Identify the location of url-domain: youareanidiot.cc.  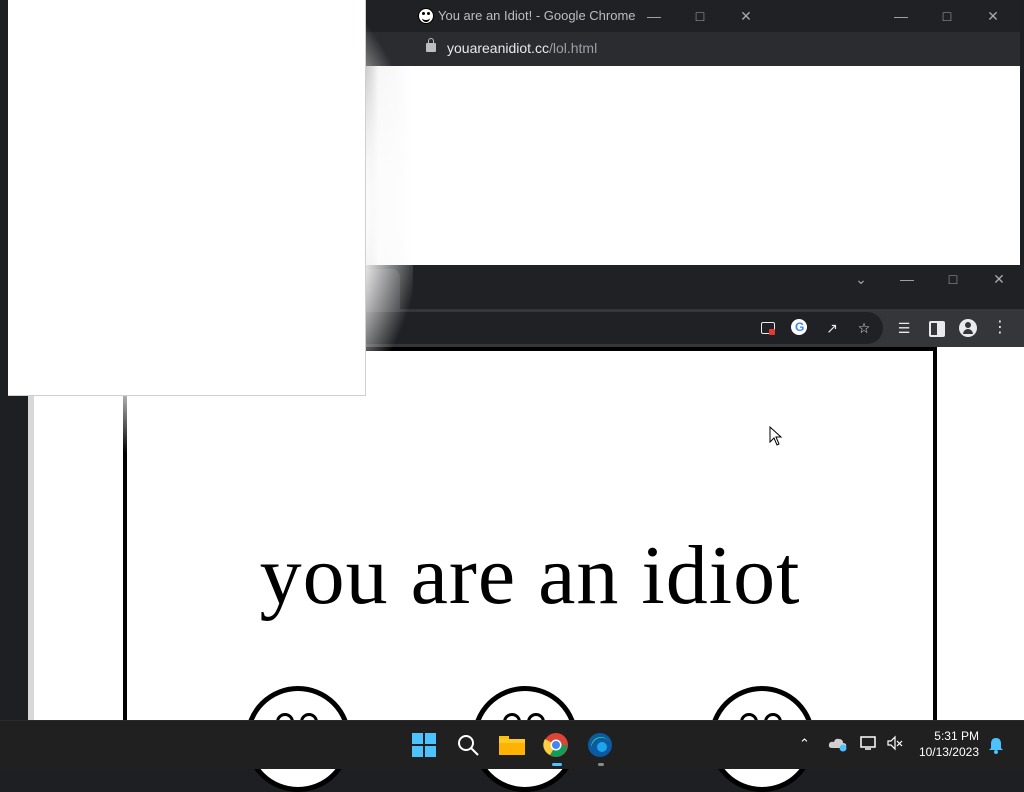
(498, 48).